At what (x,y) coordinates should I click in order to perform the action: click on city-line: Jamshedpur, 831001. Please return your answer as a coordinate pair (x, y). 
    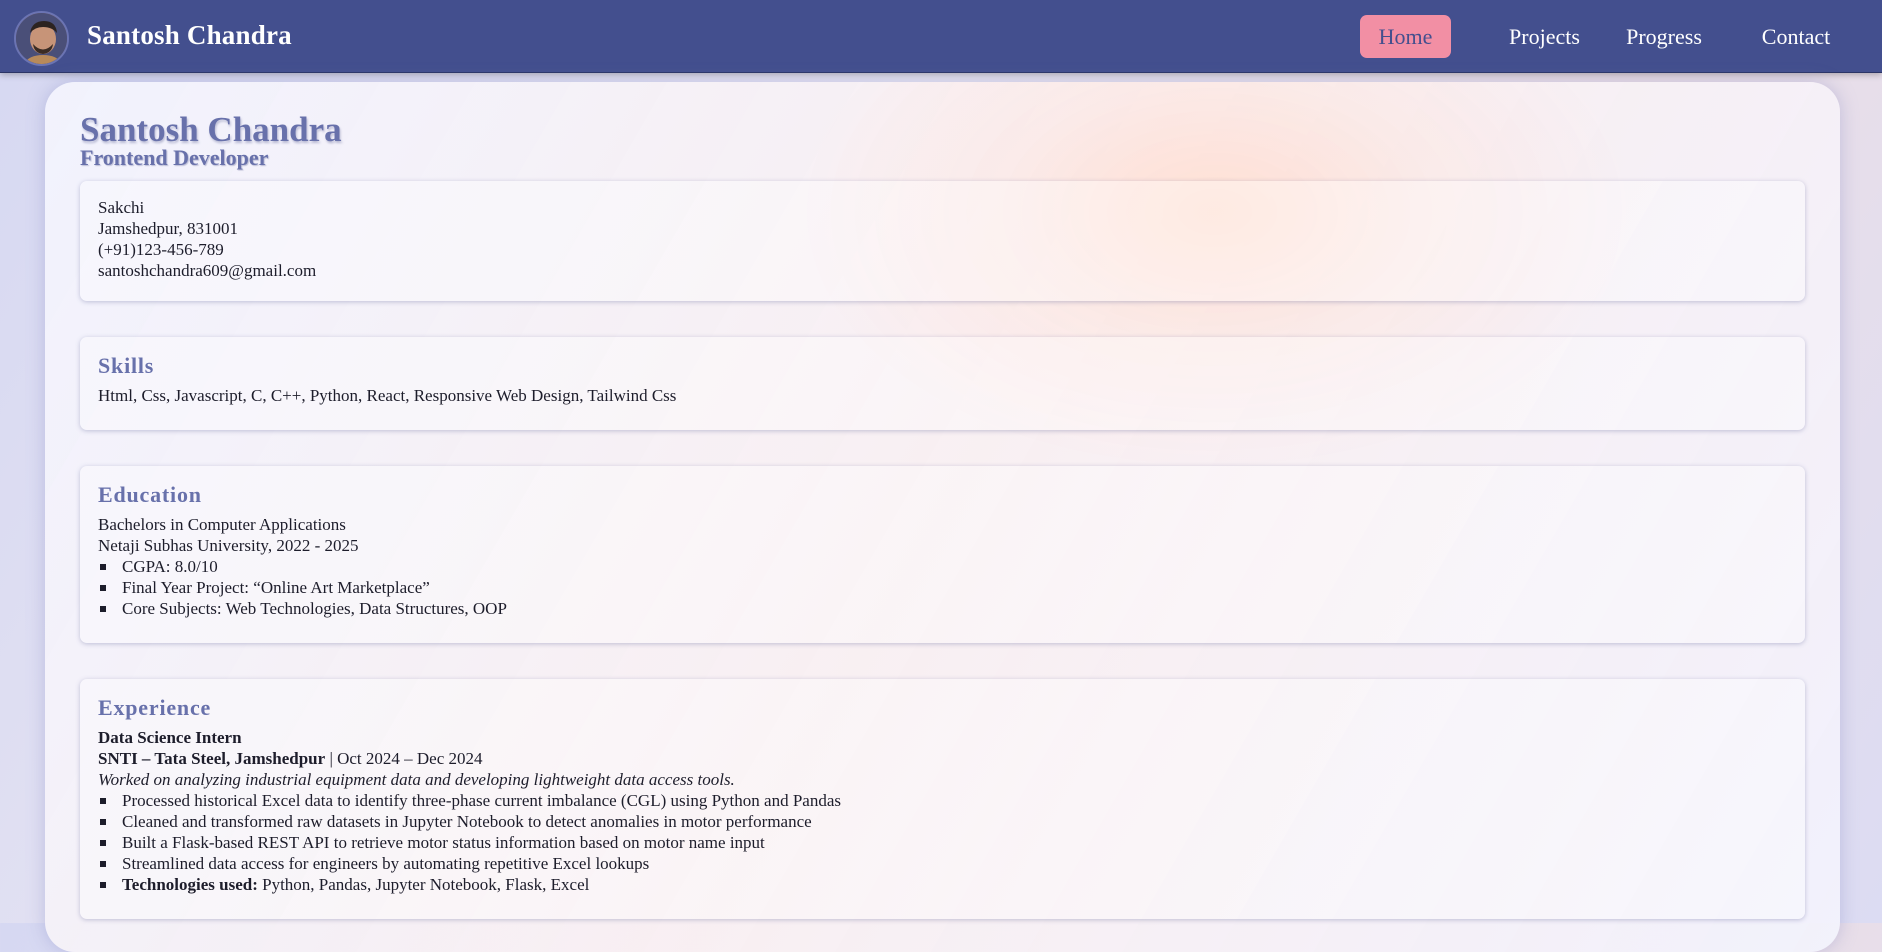
    Looking at the image, I should click on (168, 228).